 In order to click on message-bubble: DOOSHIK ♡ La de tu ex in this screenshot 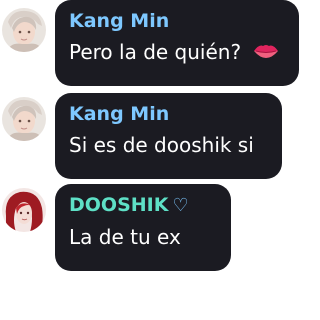, I will do `click(143, 227)`.